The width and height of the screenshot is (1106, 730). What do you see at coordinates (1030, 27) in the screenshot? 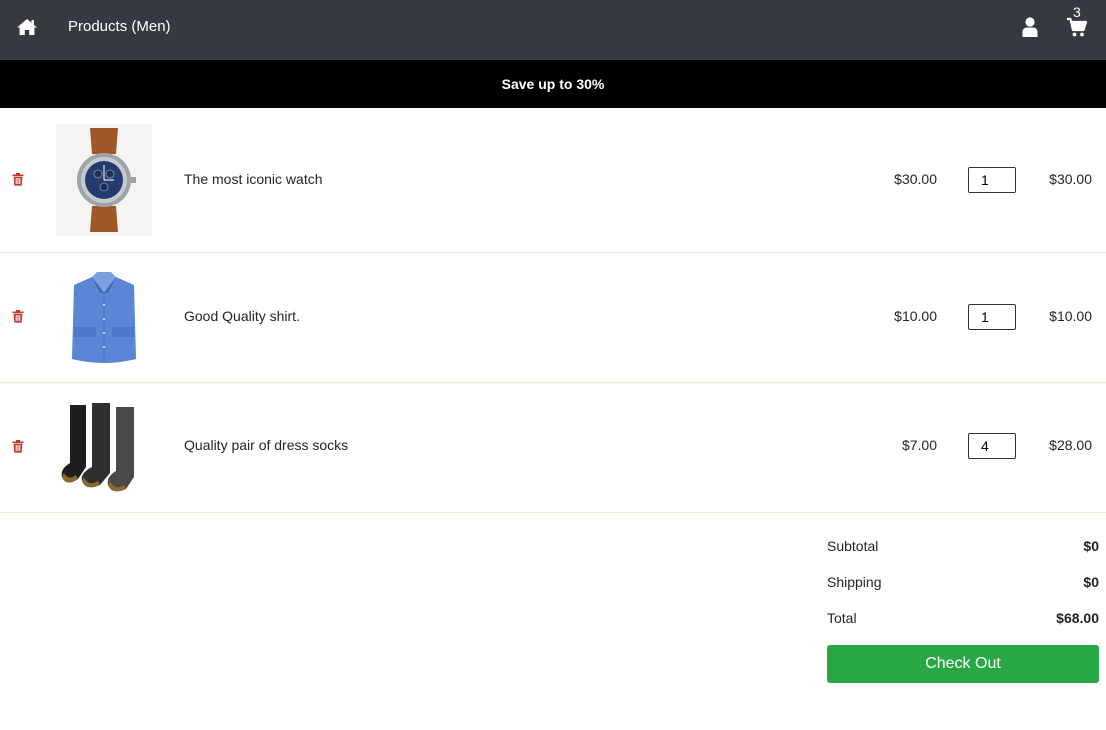
I see `user-icon` at bounding box center [1030, 27].